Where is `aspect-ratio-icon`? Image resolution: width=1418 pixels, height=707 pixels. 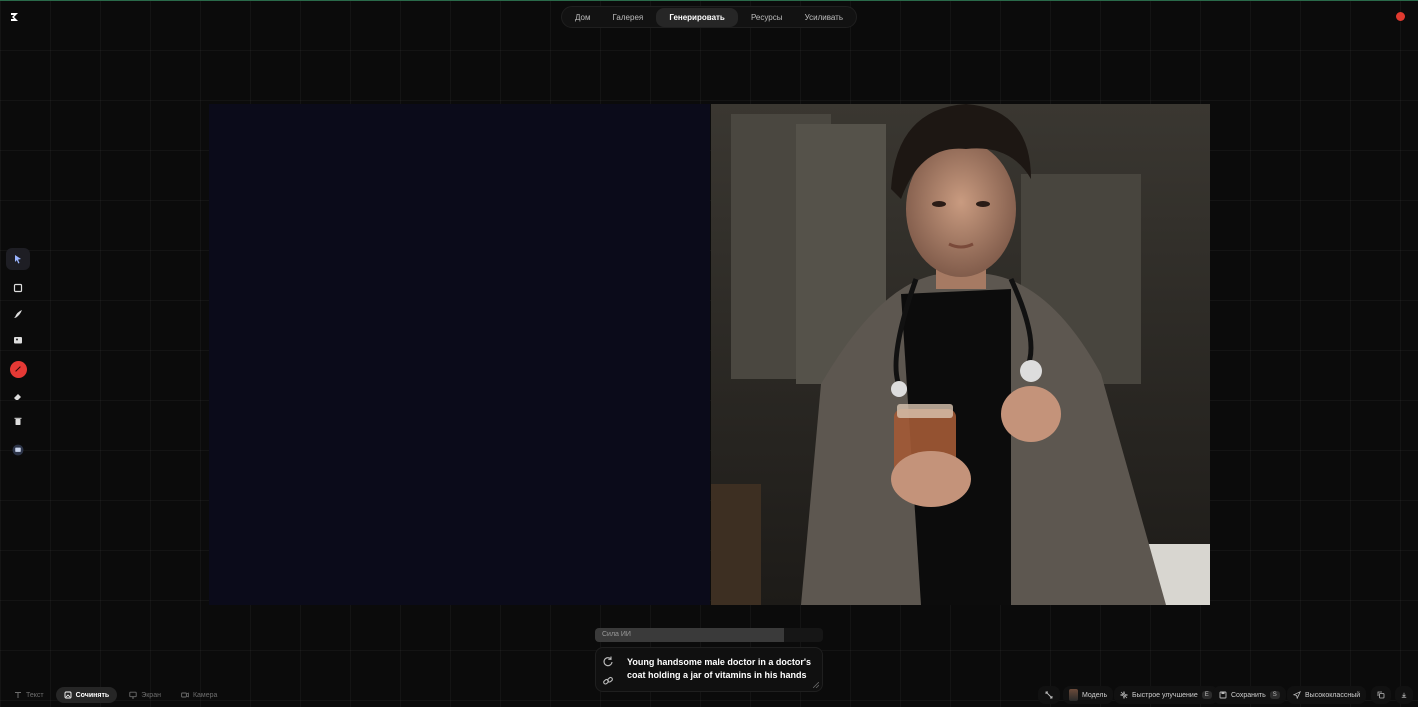
aspect-ratio-icon is located at coordinates (1049, 695).